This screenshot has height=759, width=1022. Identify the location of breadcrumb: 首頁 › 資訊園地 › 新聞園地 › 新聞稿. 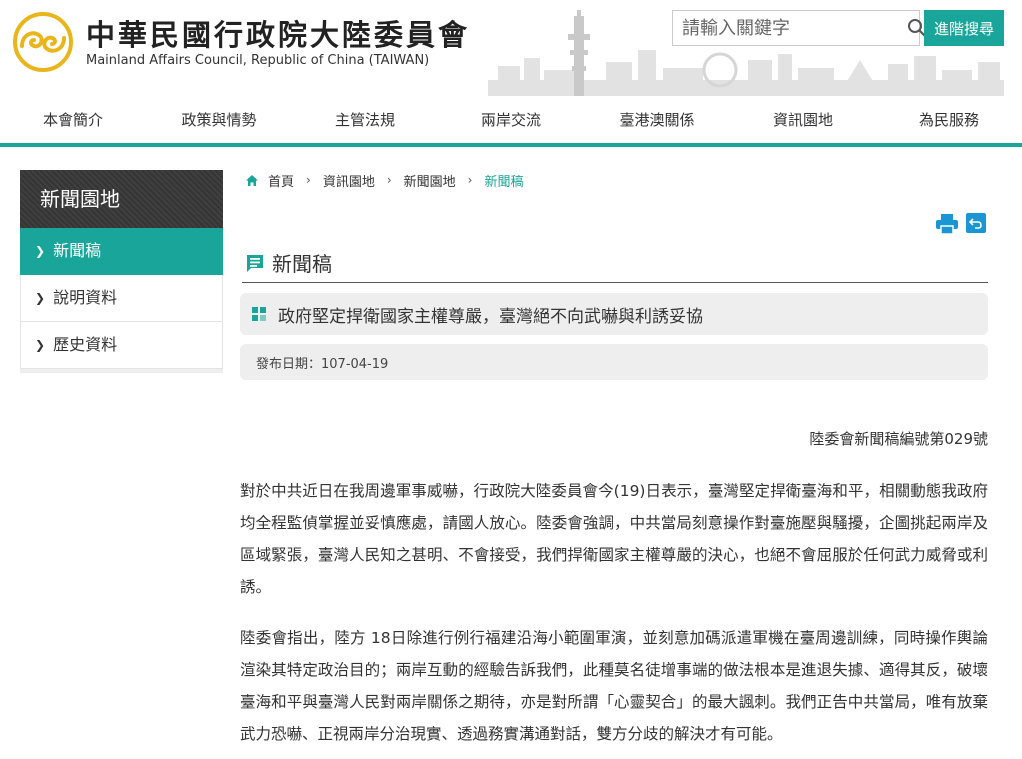
(385, 180).